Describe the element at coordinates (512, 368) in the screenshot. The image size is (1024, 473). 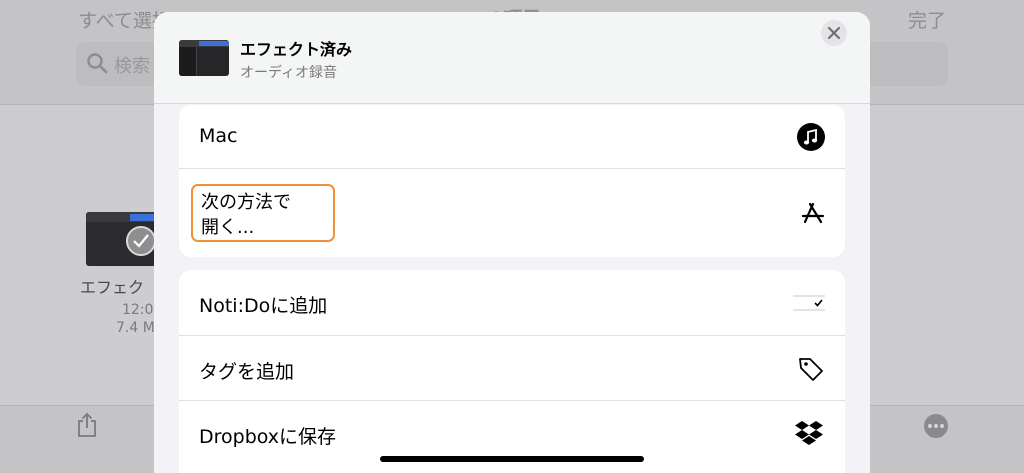
I see `action-row-add-tag: タグを追加` at that location.